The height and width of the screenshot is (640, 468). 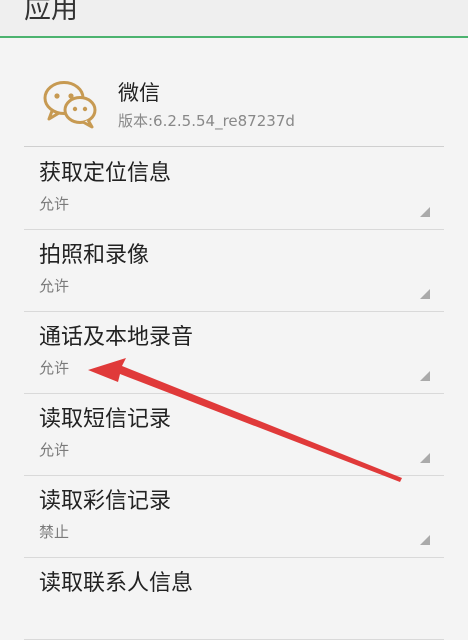 What do you see at coordinates (234, 189) in the screenshot?
I see `permission-location: 获取定位信息 允许` at bounding box center [234, 189].